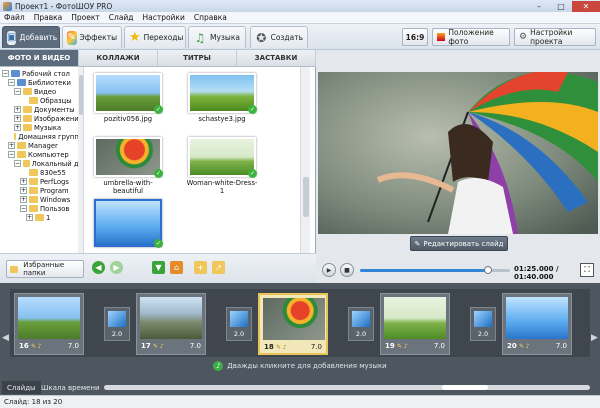 This screenshot has height=408, width=600. Describe the element at coordinates (41, 91) in the screenshot. I see `tree-item: − Видео` at that location.